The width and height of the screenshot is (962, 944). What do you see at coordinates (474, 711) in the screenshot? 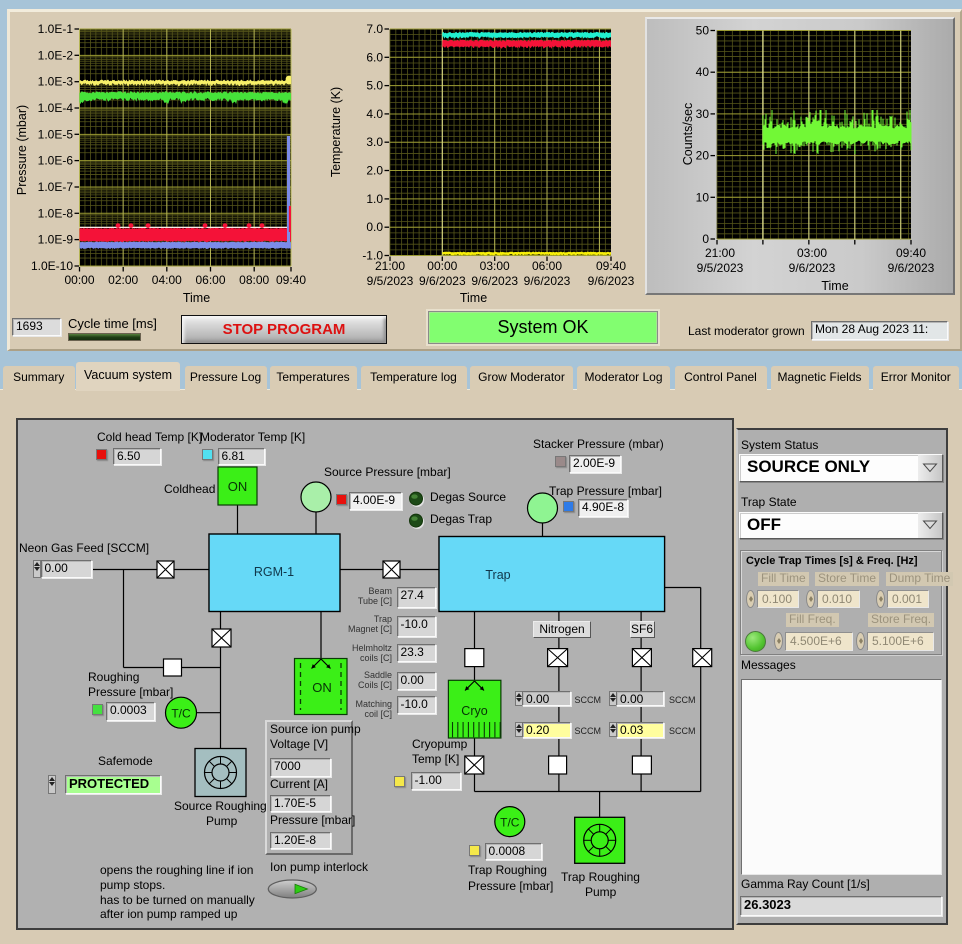
I see `svg-text: Cryo` at bounding box center [474, 711].